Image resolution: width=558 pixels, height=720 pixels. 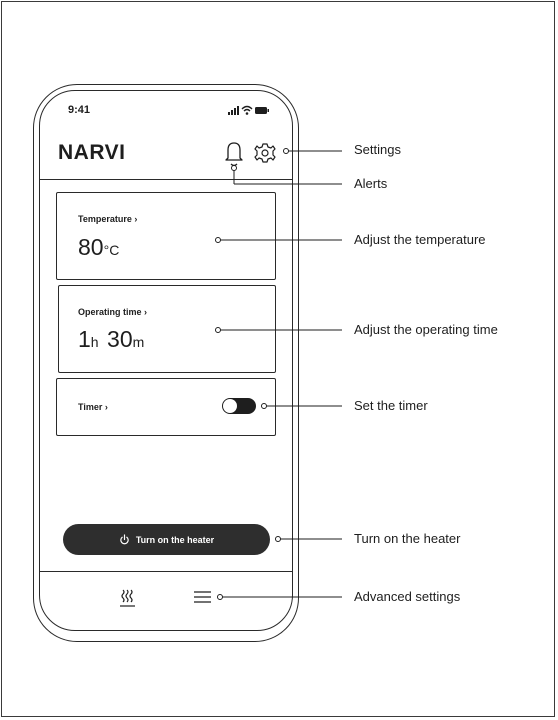 I want to click on operating-time-label: Operating time ›, so click(x=113, y=312).